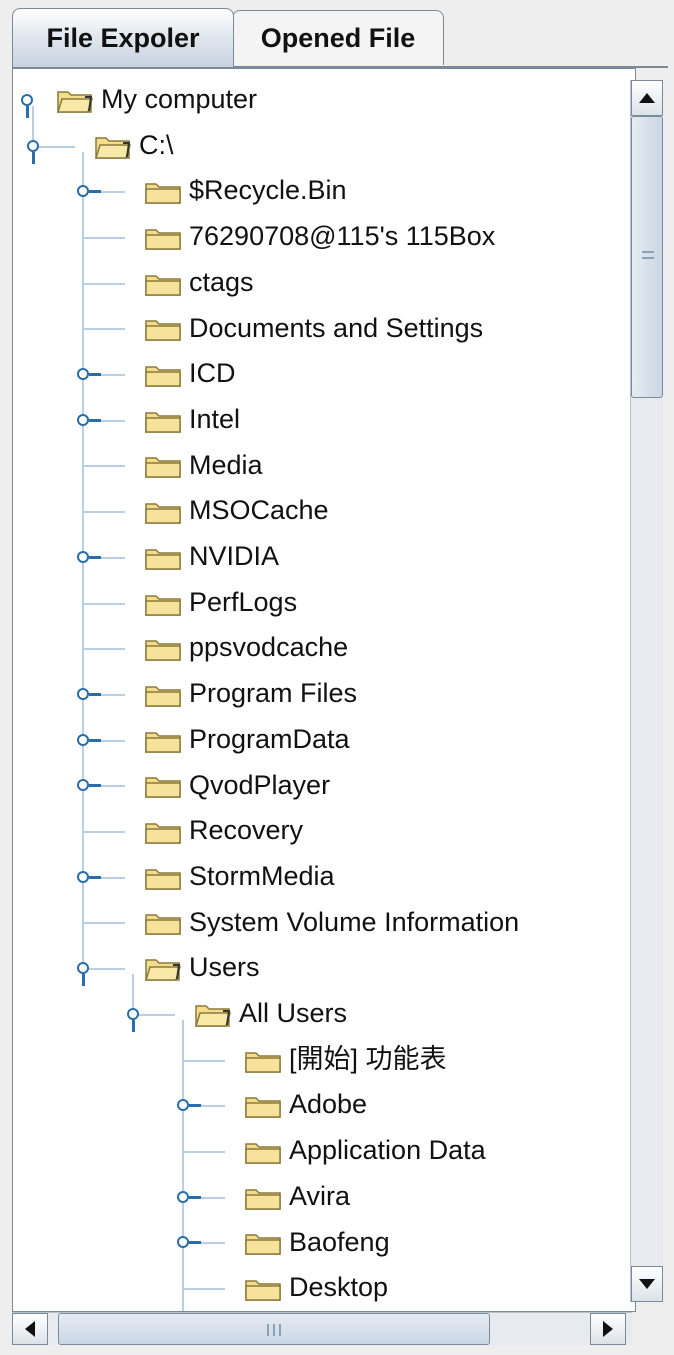 The width and height of the screenshot is (674, 1355). What do you see at coordinates (323, 1150) in the screenshot?
I see `tree-node: Application Data` at bounding box center [323, 1150].